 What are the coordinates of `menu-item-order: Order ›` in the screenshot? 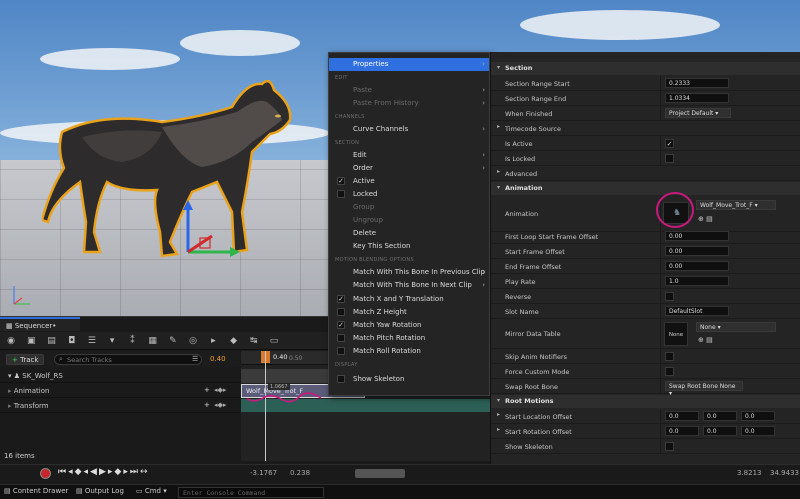 It's located at (409, 168).